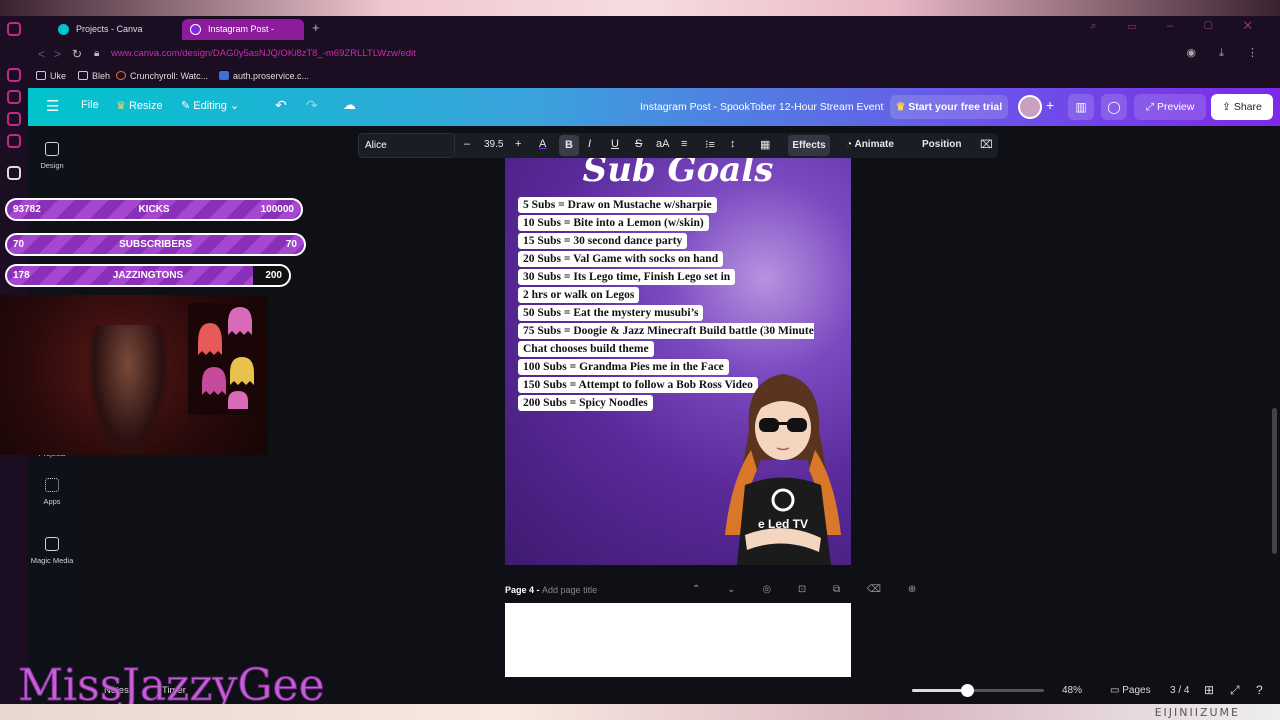 This screenshot has width=1280, height=720. I want to click on goal-item: 10 Subs = Bite into a Lemon (w/skin), so click(613, 223).